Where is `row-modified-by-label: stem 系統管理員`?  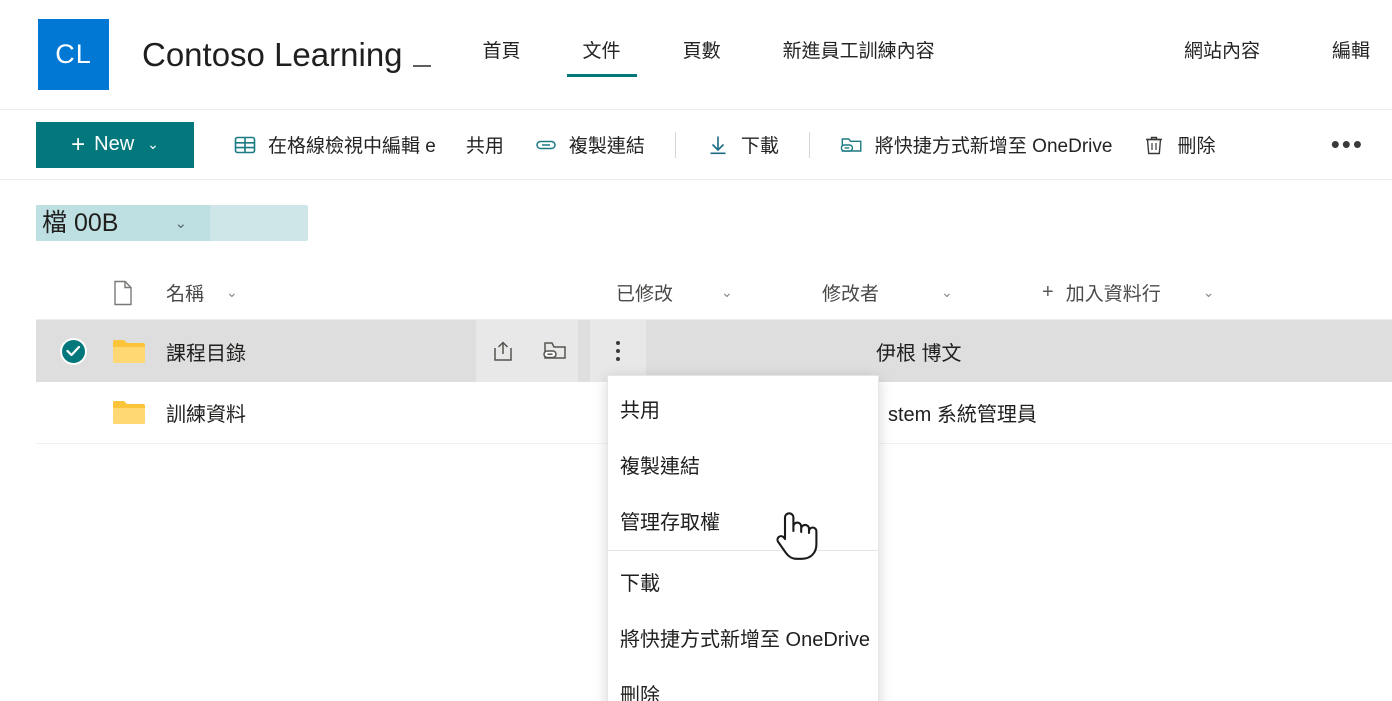
row-modified-by-label: stem 系統管理員 is located at coordinates (962, 415).